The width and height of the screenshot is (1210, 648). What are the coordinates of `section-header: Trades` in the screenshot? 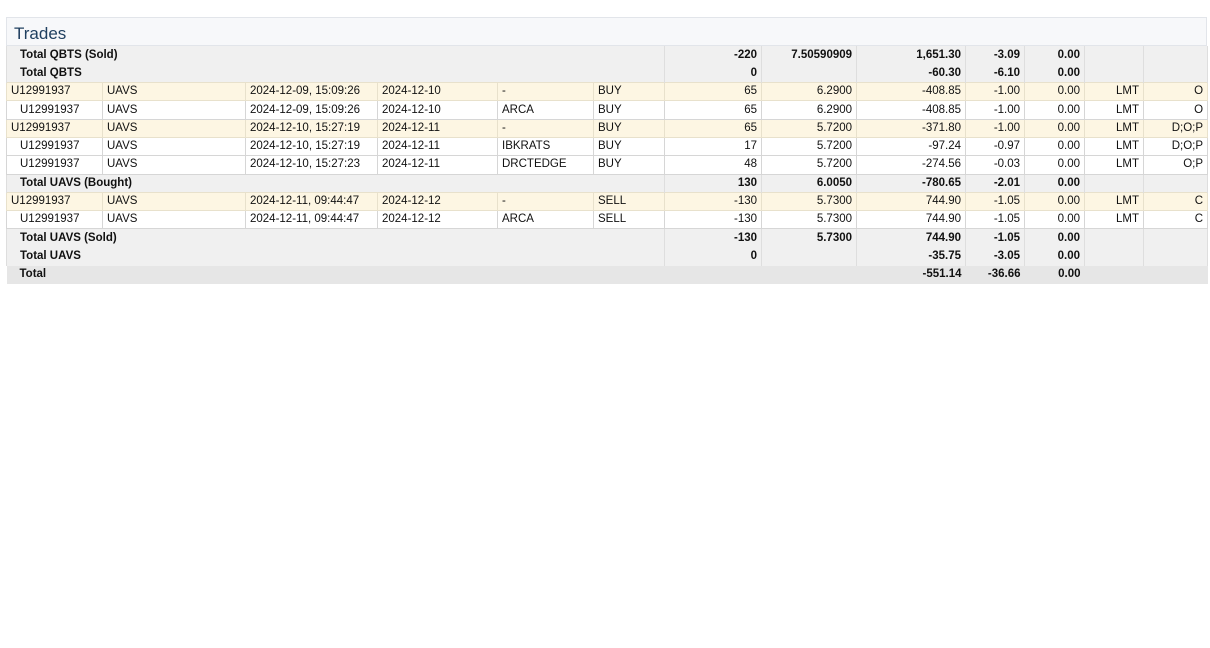 It's located at (606, 31).